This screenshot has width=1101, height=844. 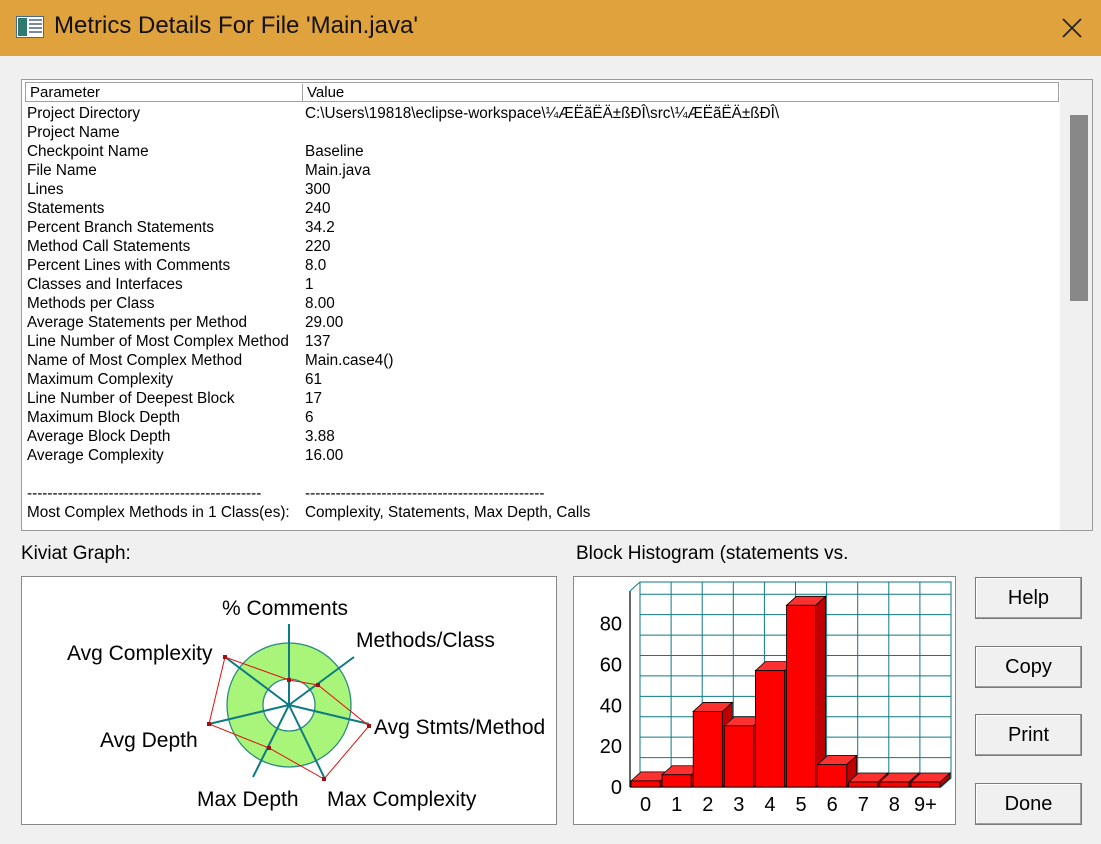 I want to click on x-tick-label: 8, so click(x=894, y=805).